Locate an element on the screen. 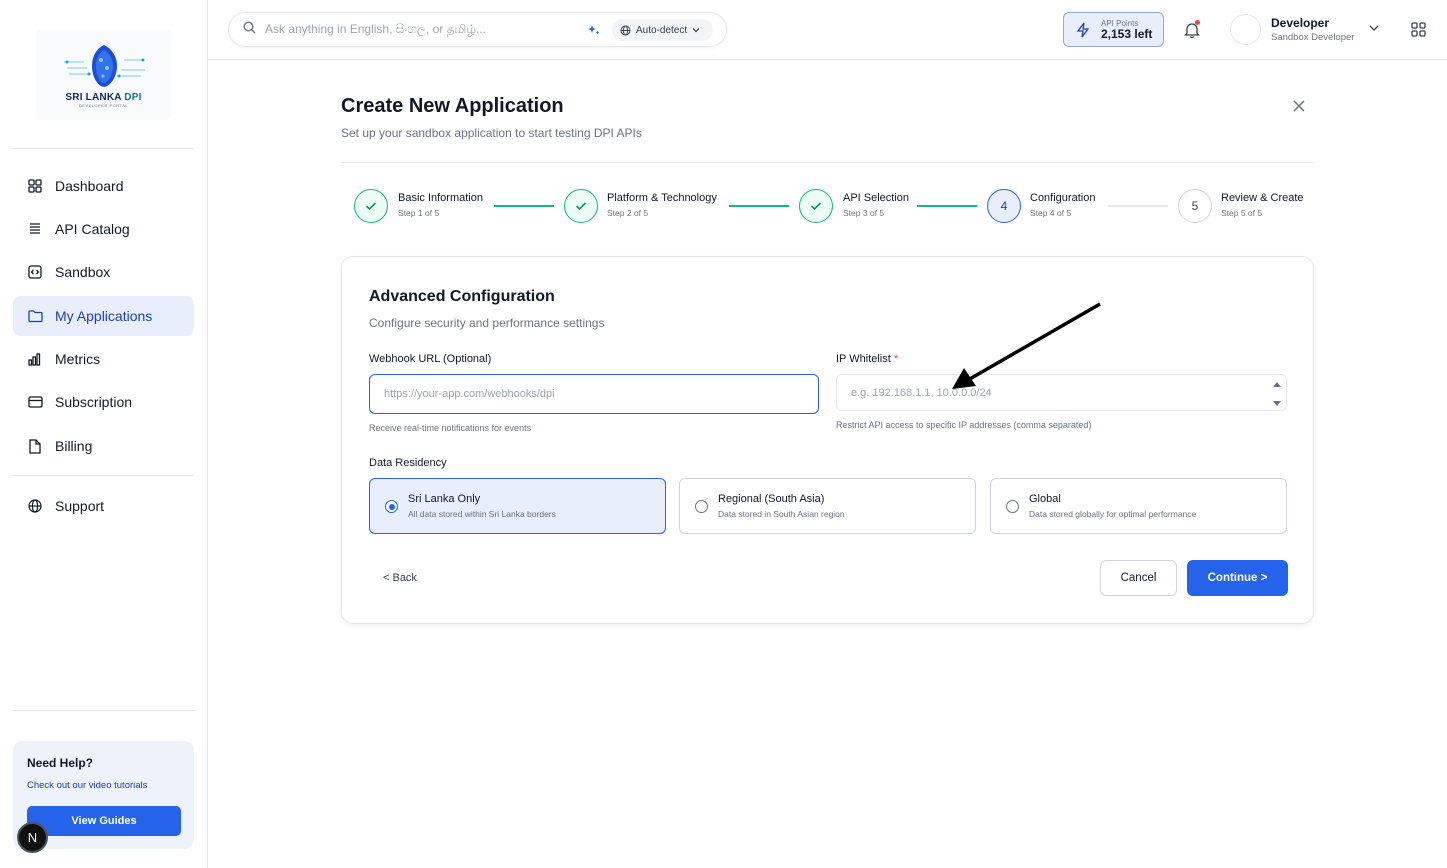  sidebar-item-metrics: Metrics is located at coordinates (103, 359).